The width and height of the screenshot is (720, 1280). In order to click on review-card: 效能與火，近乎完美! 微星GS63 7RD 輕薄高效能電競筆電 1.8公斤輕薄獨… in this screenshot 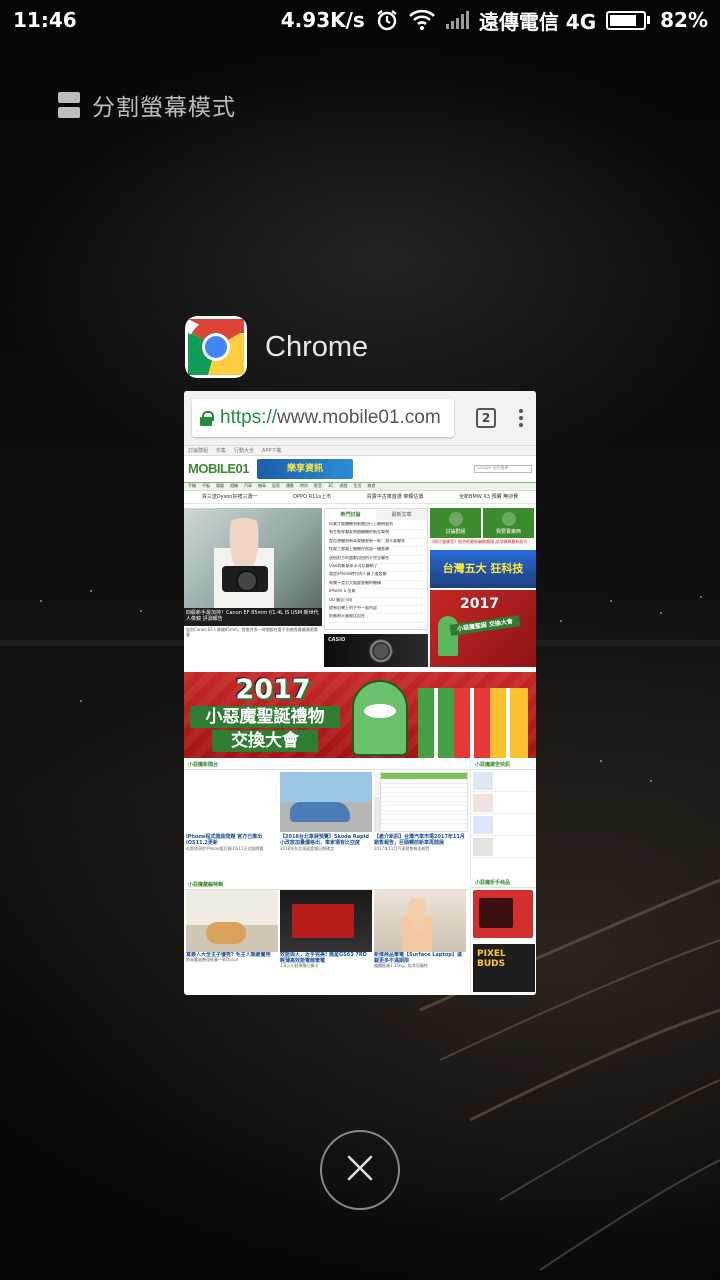, I will do `click(326, 942)`.